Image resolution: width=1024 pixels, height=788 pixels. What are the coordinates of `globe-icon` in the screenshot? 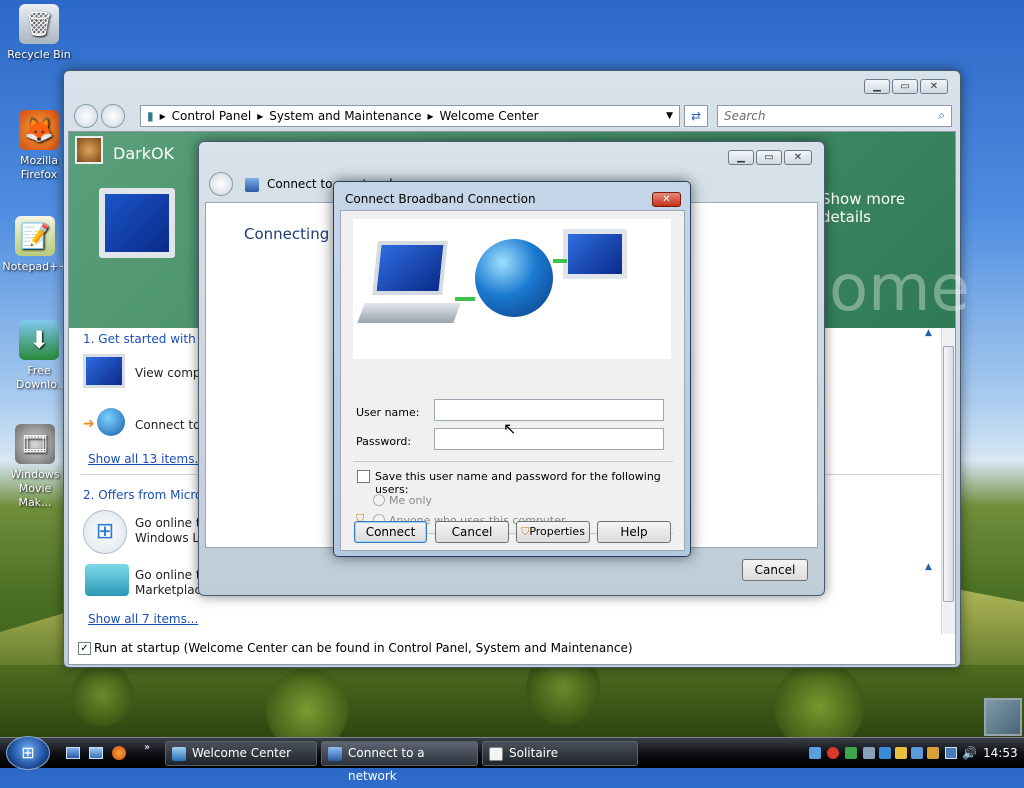 It's located at (514, 278).